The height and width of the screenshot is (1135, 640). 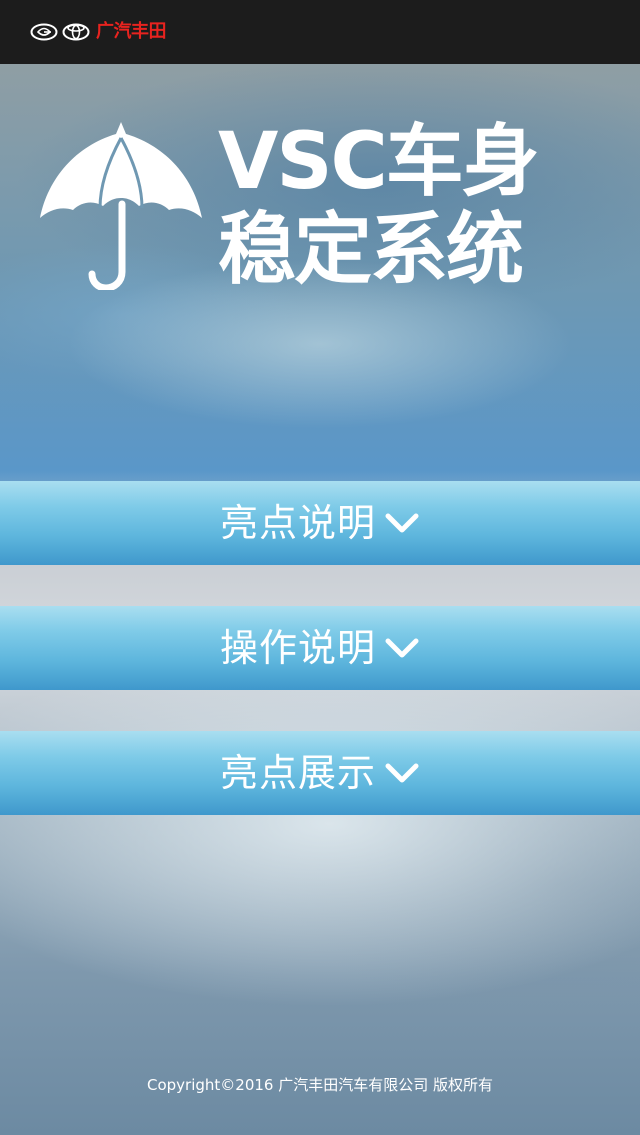 I want to click on highlights-explanation-button: 亮点说明, so click(x=320, y=523).